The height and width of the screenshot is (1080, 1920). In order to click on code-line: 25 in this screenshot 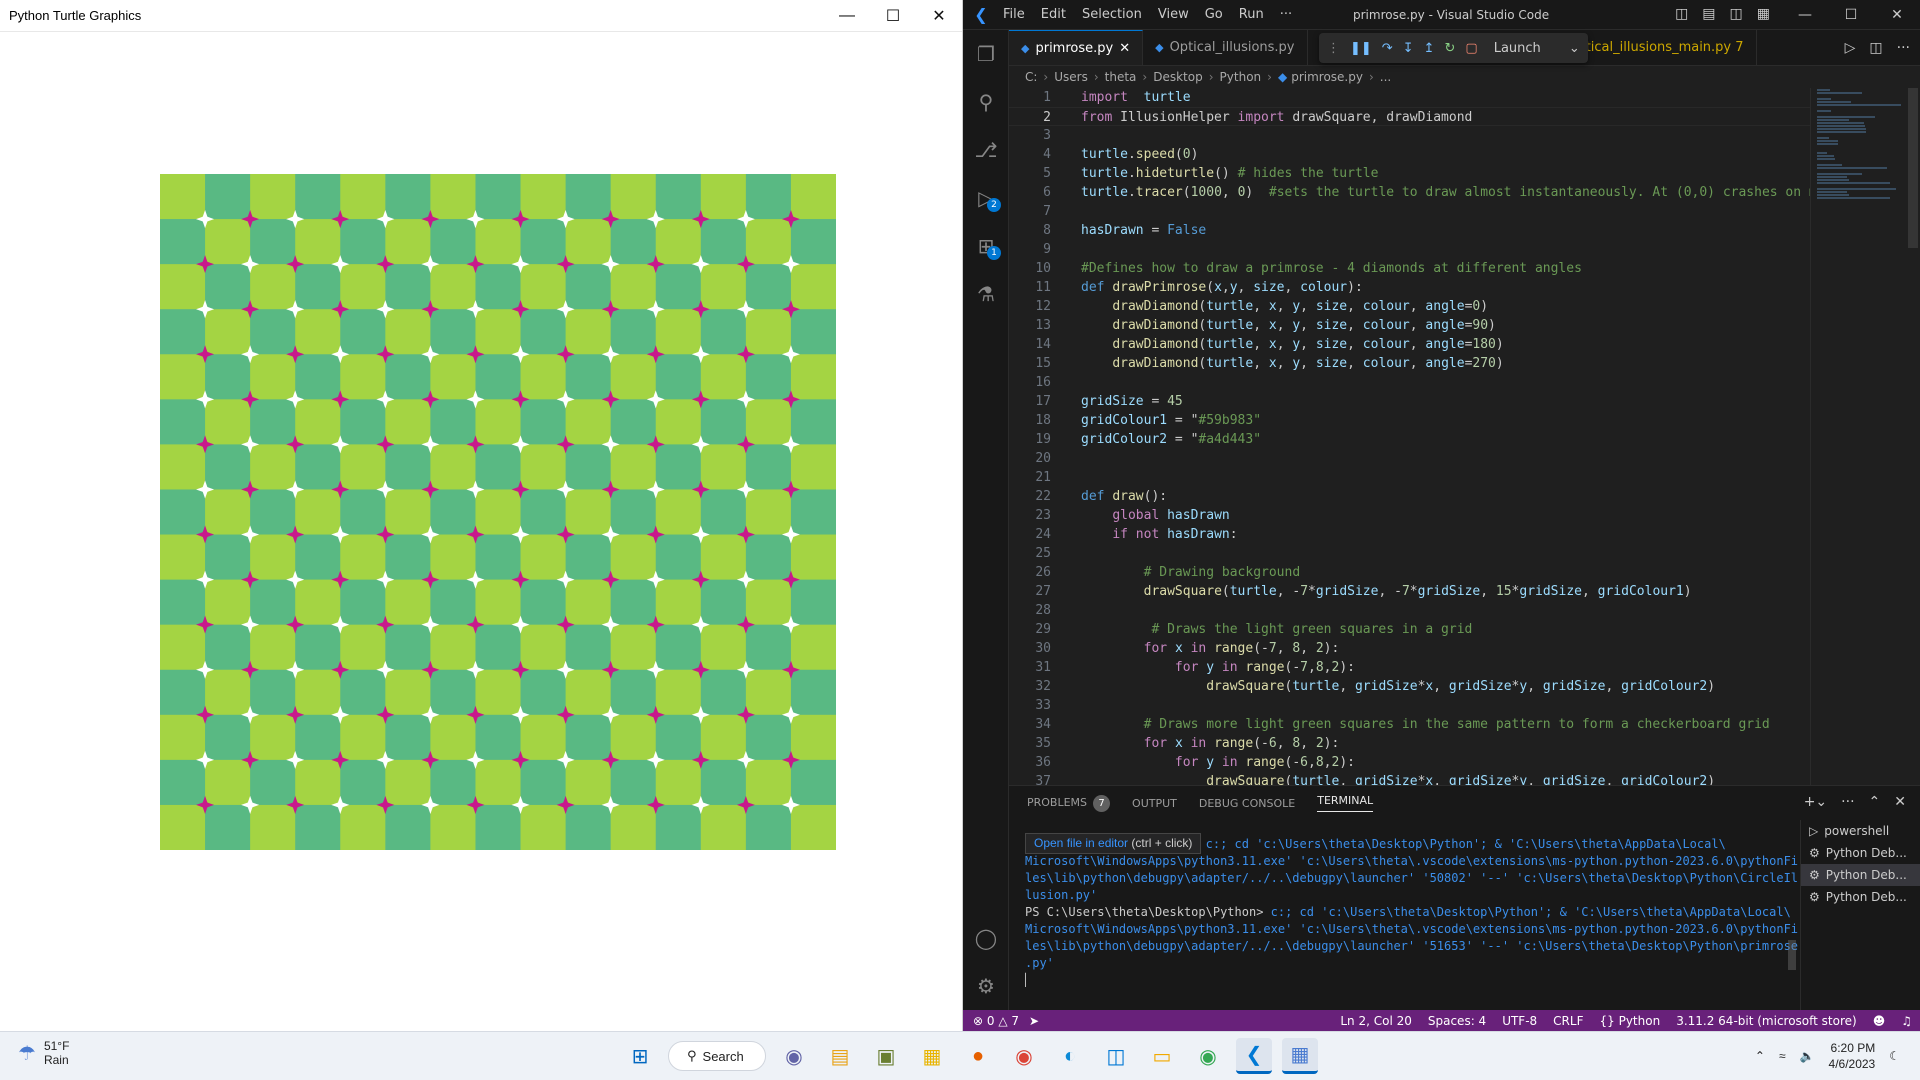, I will do `click(1409, 553)`.